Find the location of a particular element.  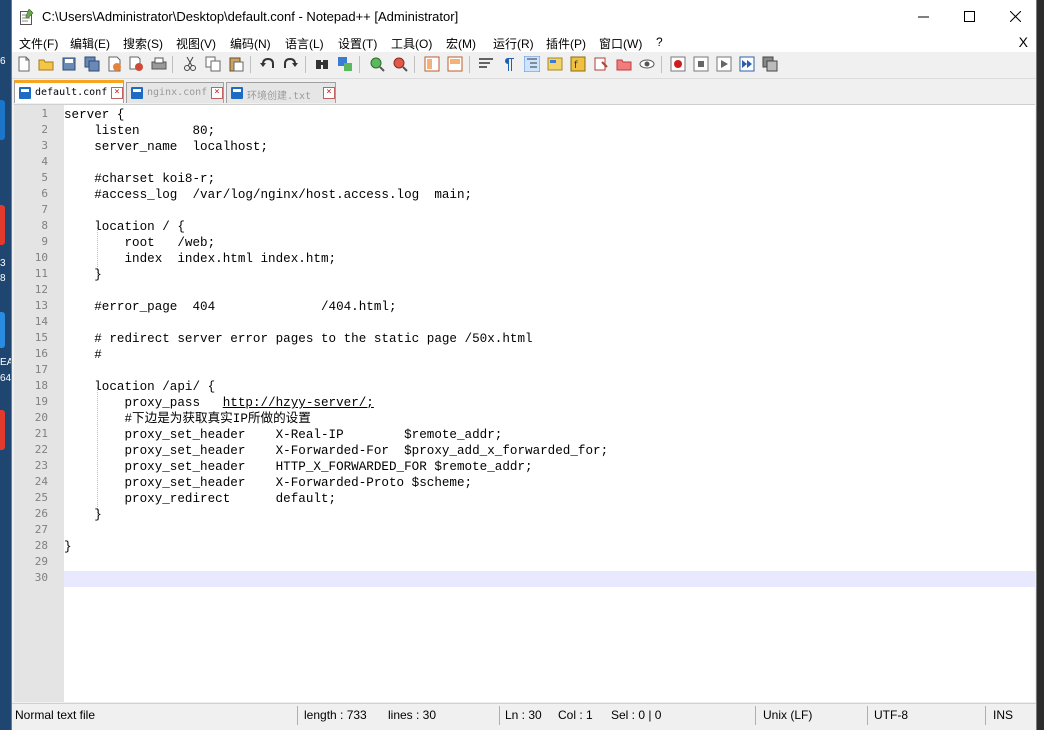

status-insert-mode: INS is located at coordinates (1003, 715).